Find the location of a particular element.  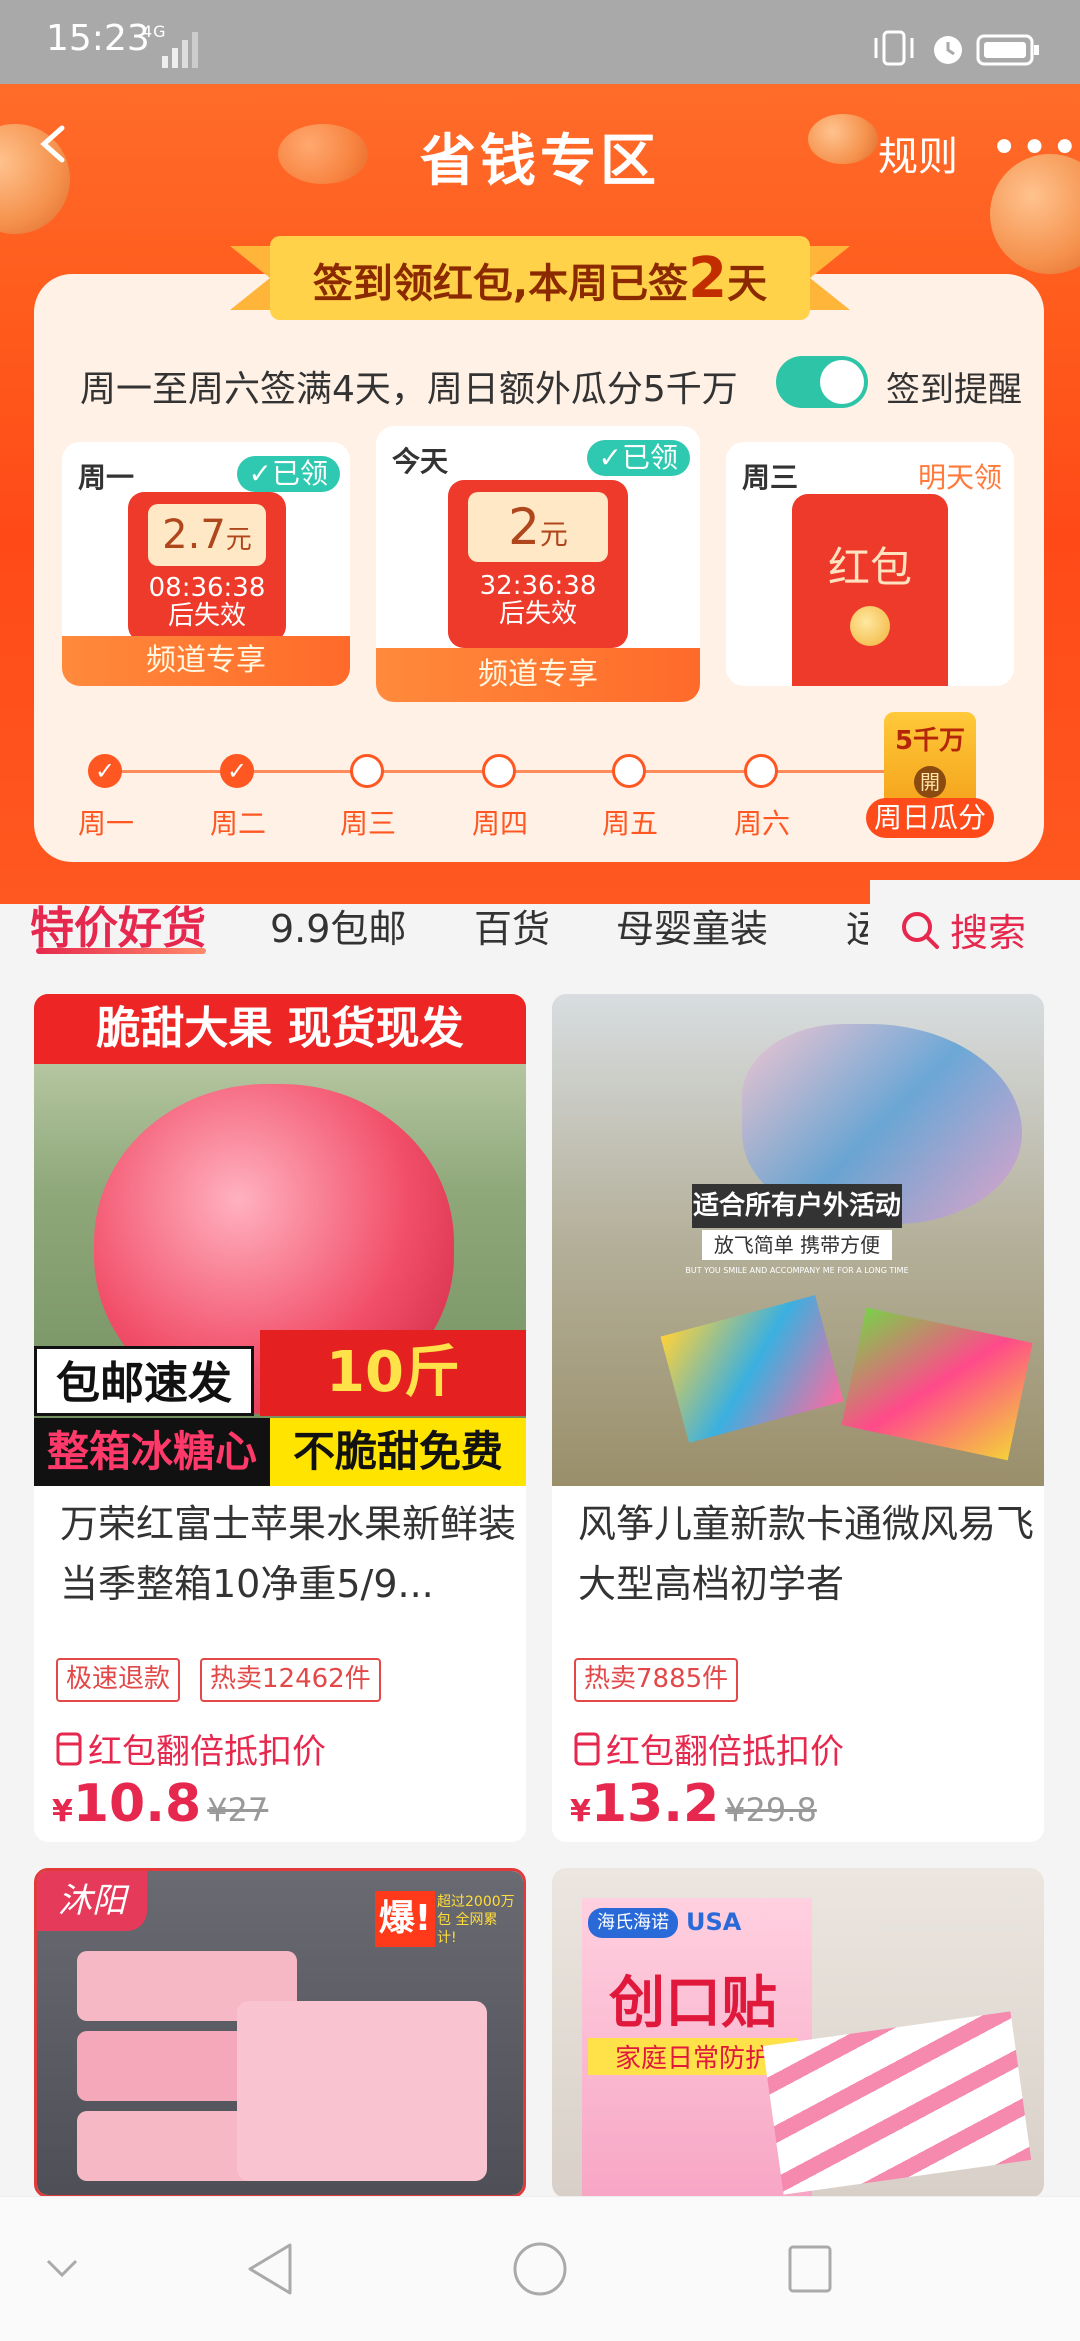

product-image: 海氏海诺 USA 创口贴 家庭日常防护 is located at coordinates (798, 2033).